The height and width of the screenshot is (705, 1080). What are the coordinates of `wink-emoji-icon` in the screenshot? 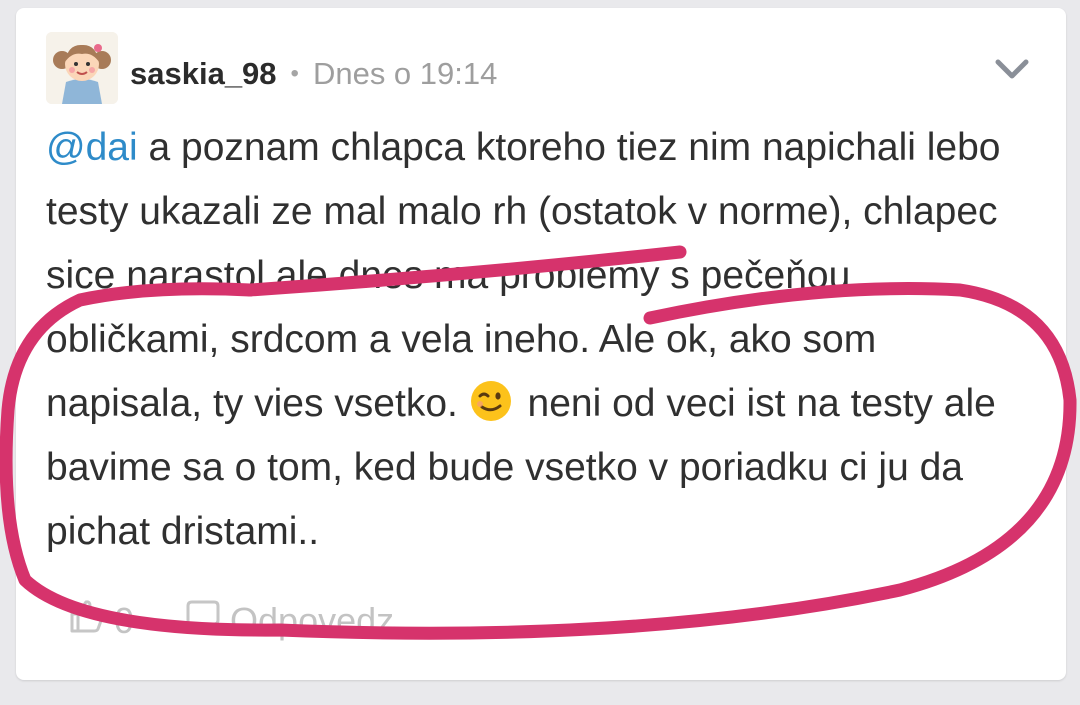 It's located at (491, 401).